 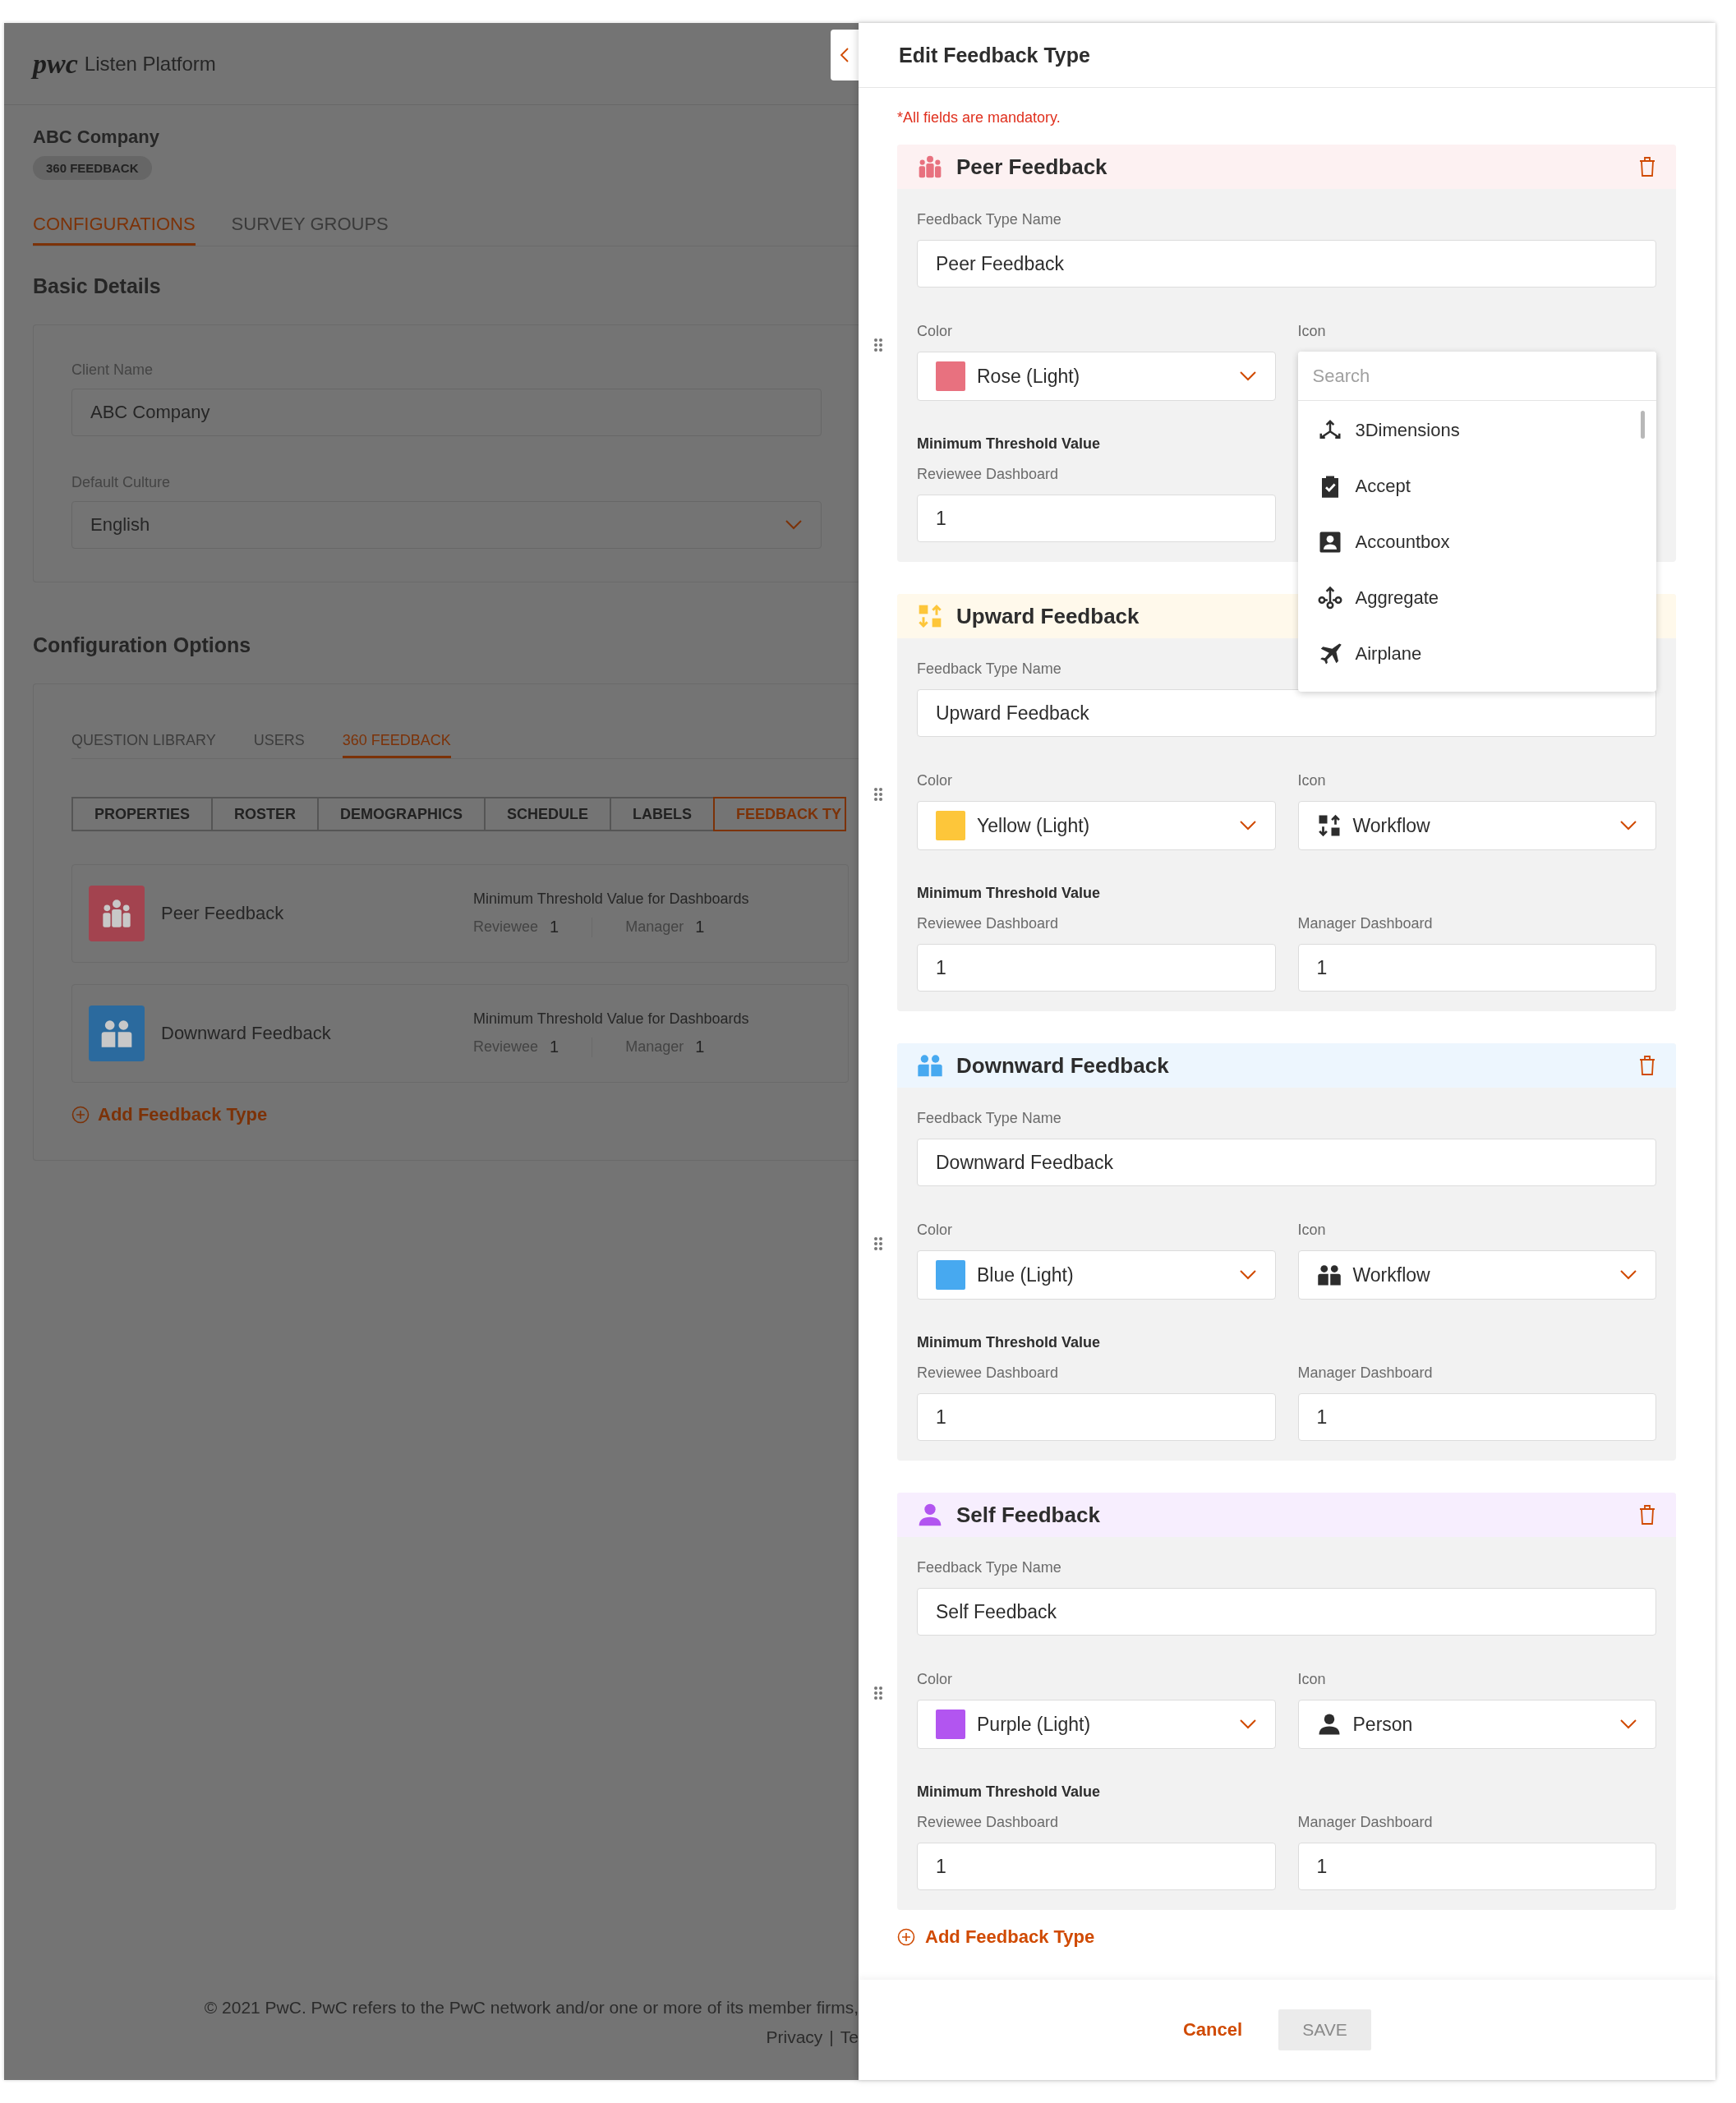 What do you see at coordinates (97, 286) in the screenshot?
I see `section-heading: Basic Details` at bounding box center [97, 286].